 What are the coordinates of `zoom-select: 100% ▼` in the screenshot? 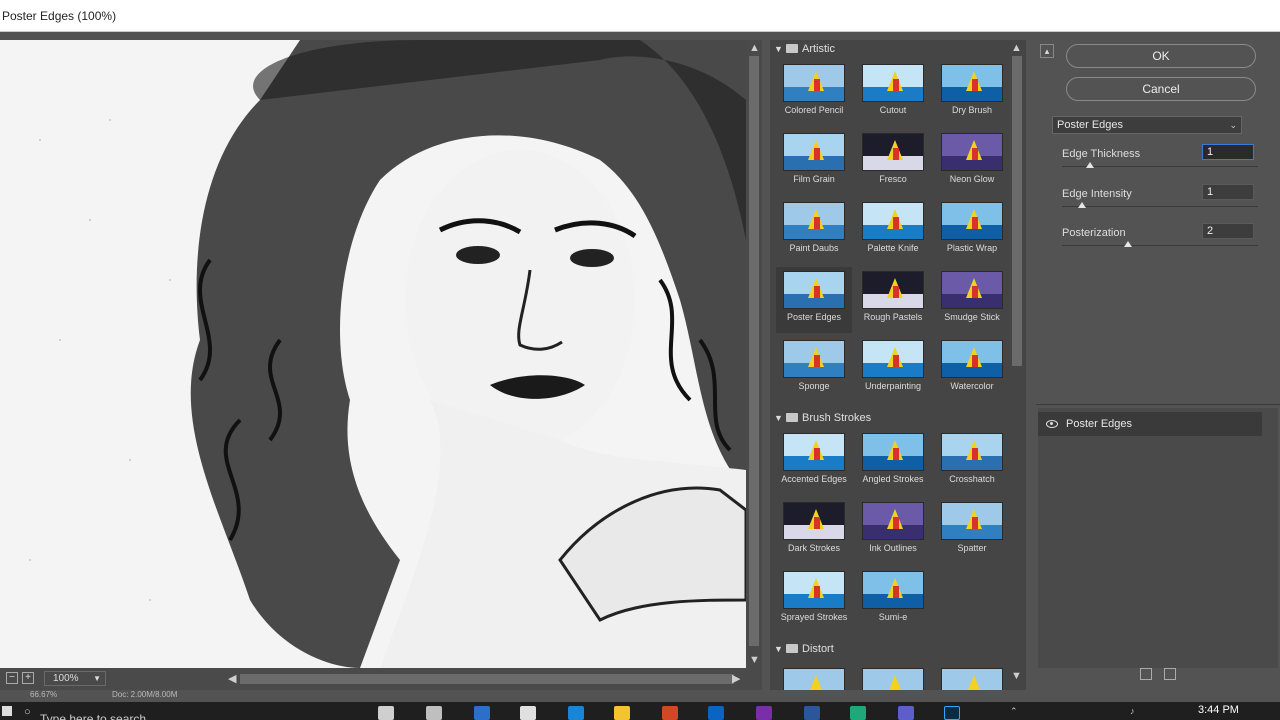 It's located at (75, 678).